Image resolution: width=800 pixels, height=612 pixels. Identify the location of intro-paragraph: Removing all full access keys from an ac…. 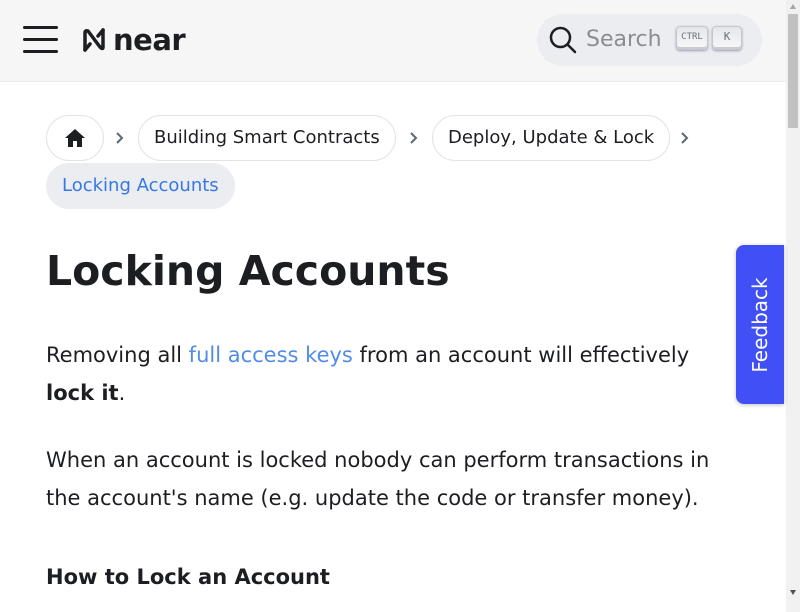
(391, 374).